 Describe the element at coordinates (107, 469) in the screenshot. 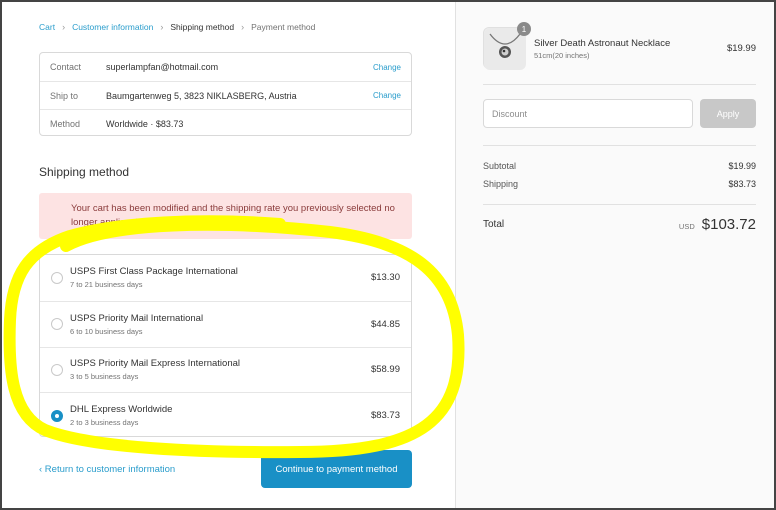

I see `return-to-customer-information-link: ‹ Return to customer information` at that location.